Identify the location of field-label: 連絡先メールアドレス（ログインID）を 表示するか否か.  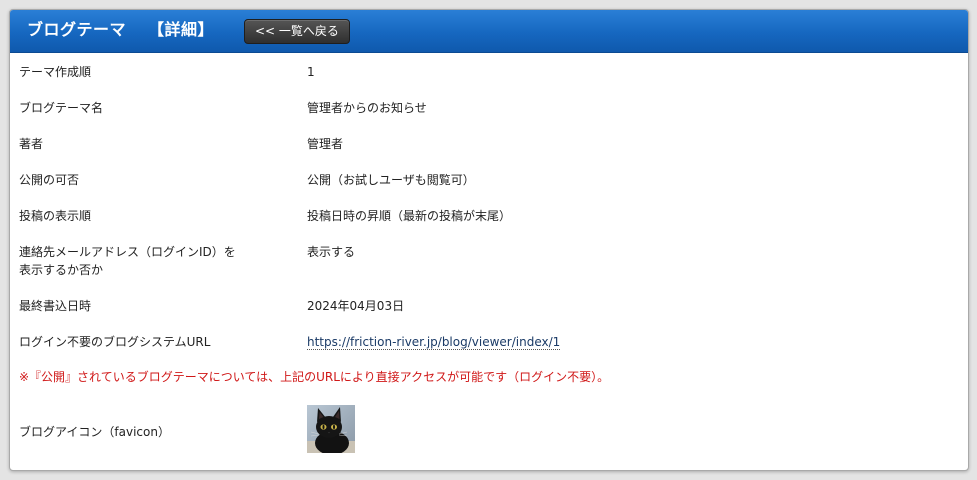
(139, 261).